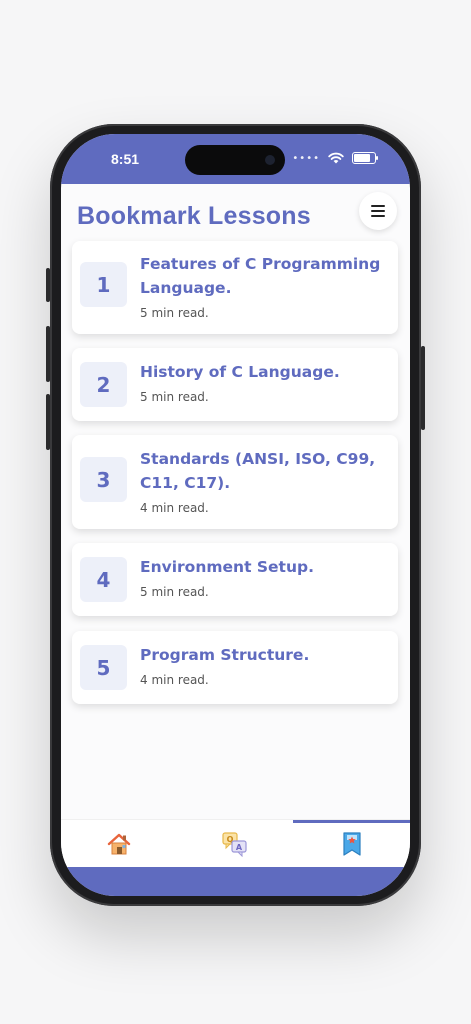 The width and height of the screenshot is (471, 1024). Describe the element at coordinates (48, 285) in the screenshot. I see `action-button` at that location.